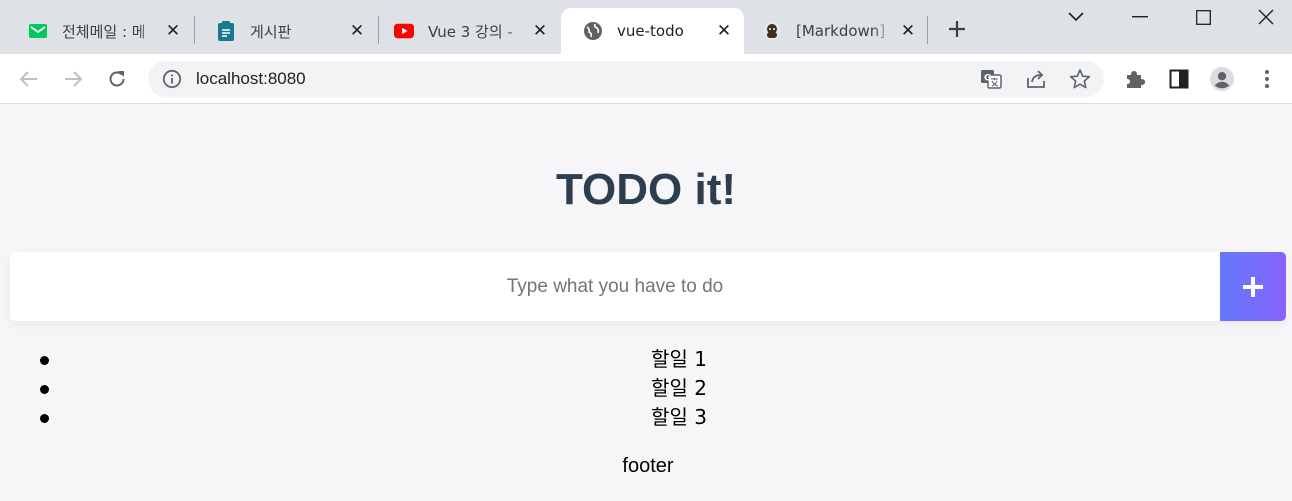  I want to click on tab-mail: 전체메일 : 메 ✕, so click(99, 31).